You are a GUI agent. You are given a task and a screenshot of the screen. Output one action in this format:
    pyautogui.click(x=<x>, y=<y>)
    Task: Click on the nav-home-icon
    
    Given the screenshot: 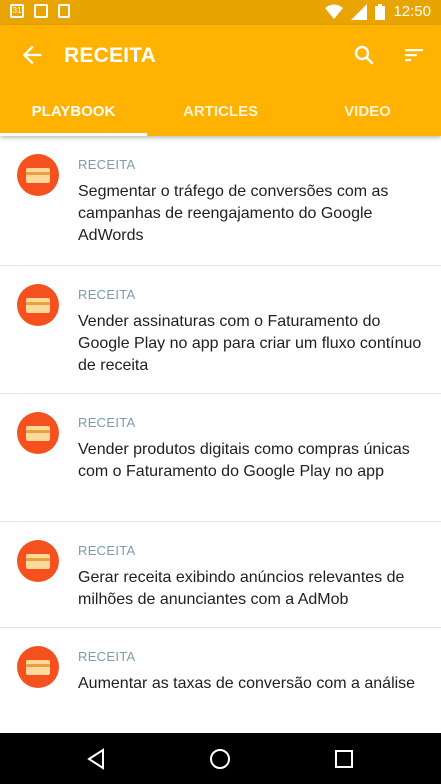 What is the action you would take?
    pyautogui.click(x=220, y=759)
    